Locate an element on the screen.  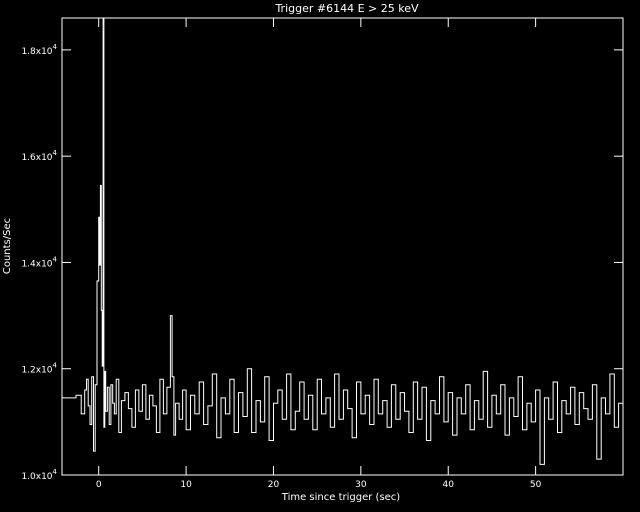
chart-title: Trigger #6144 E > 25 keV is located at coordinates (346, 8).